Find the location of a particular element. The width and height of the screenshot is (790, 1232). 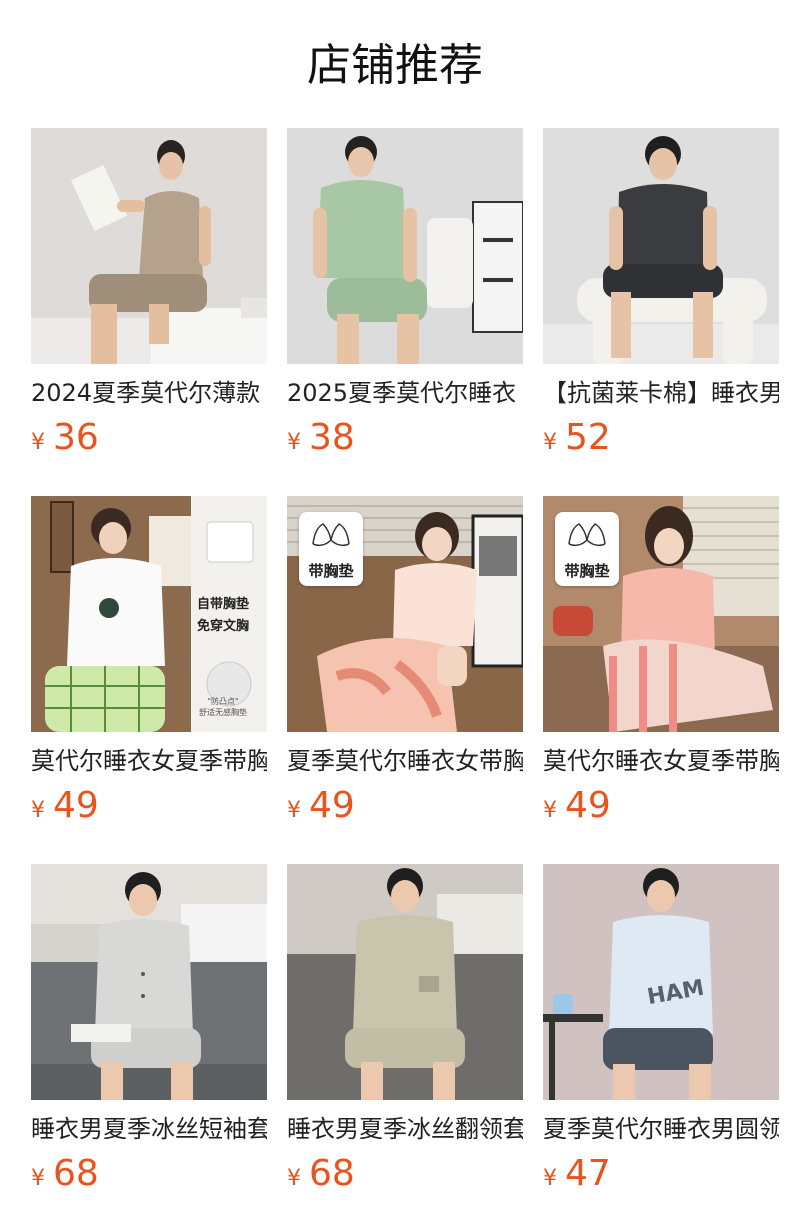

feature-line: 免穿文胸 is located at coordinates (222, 626).